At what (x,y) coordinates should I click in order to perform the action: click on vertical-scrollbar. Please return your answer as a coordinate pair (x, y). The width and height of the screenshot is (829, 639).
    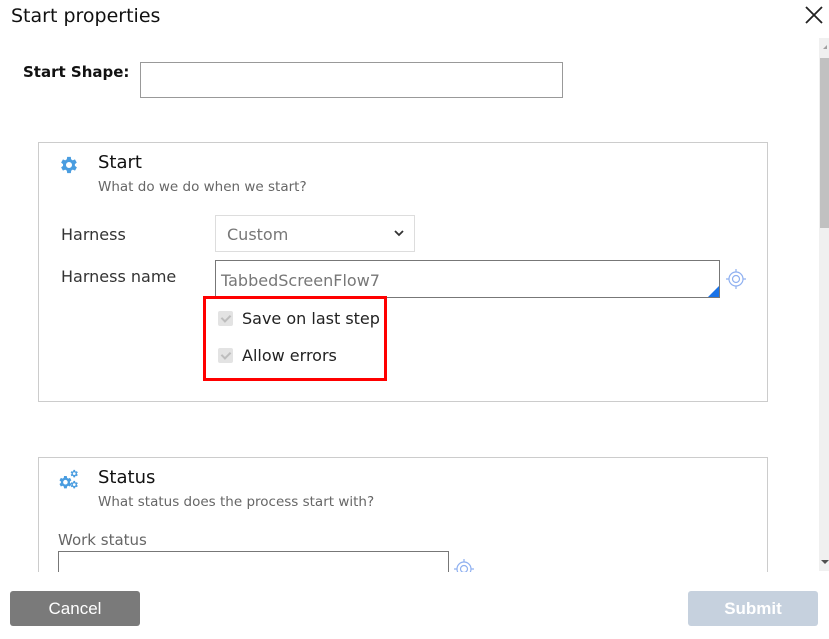
    Looking at the image, I should click on (824, 304).